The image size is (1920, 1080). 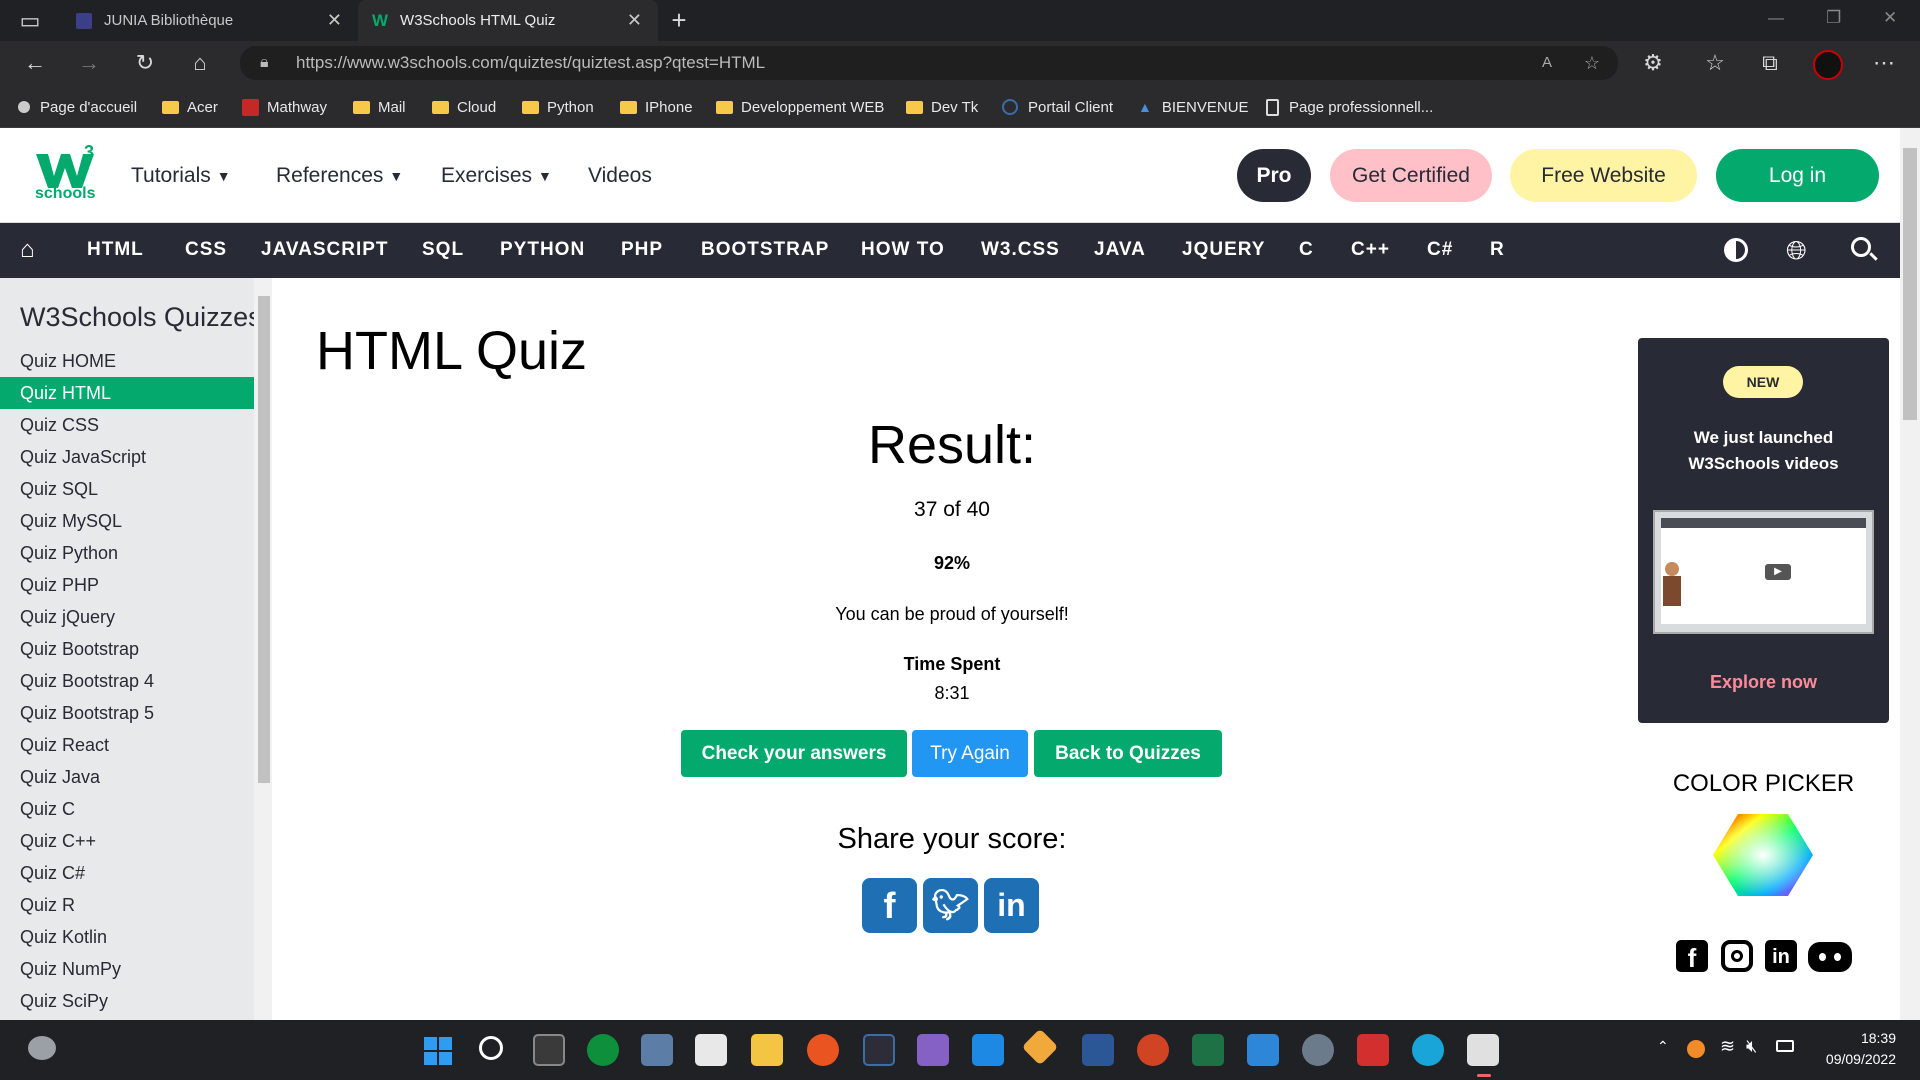 What do you see at coordinates (1483, 1050) in the screenshot?
I see `snipping-tool-icon` at bounding box center [1483, 1050].